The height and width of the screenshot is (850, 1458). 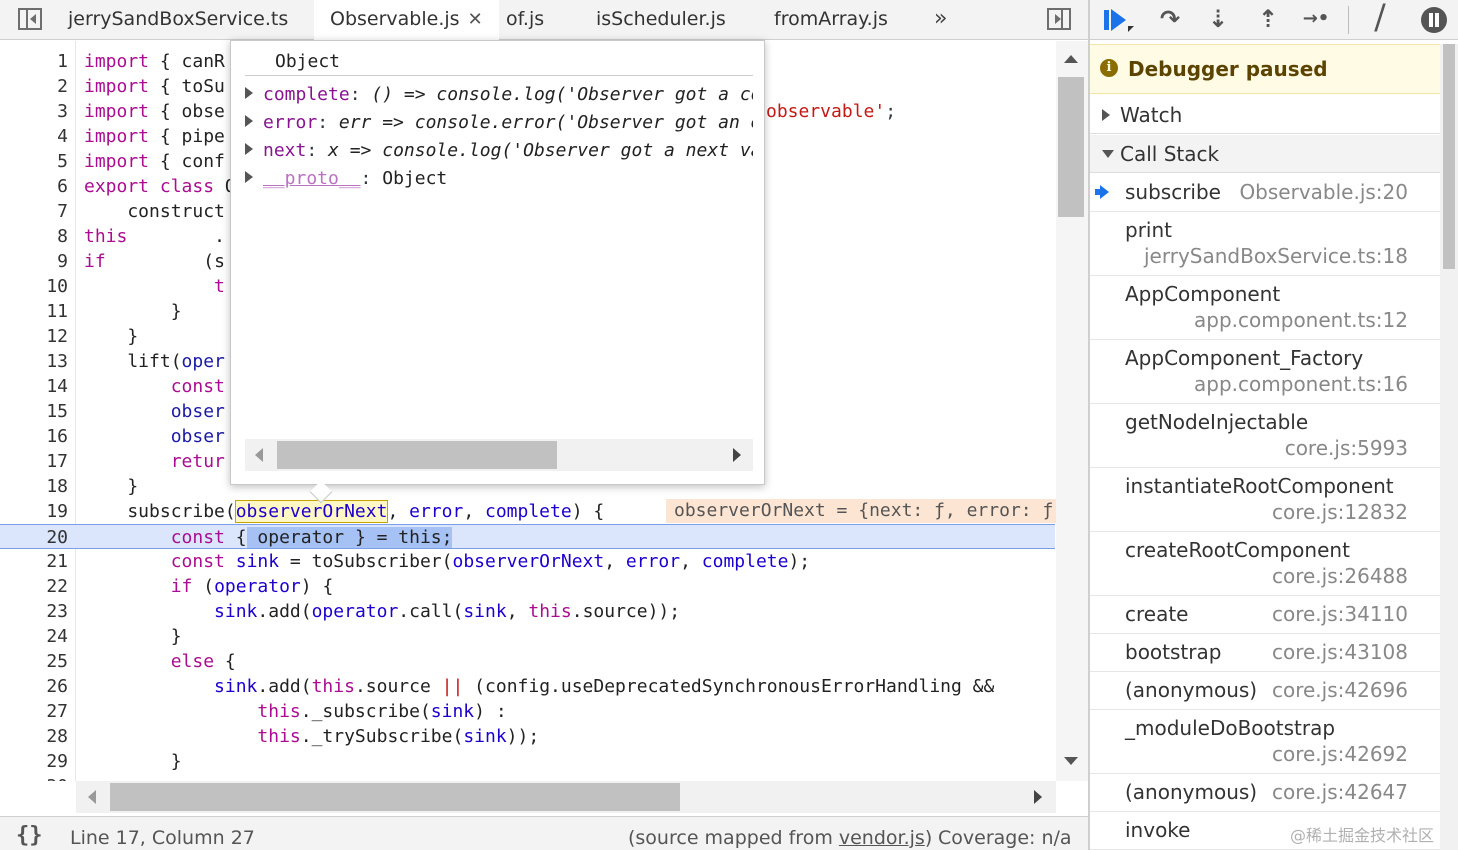 What do you see at coordinates (525, 20) in the screenshot?
I see `tab-of: of.js` at bounding box center [525, 20].